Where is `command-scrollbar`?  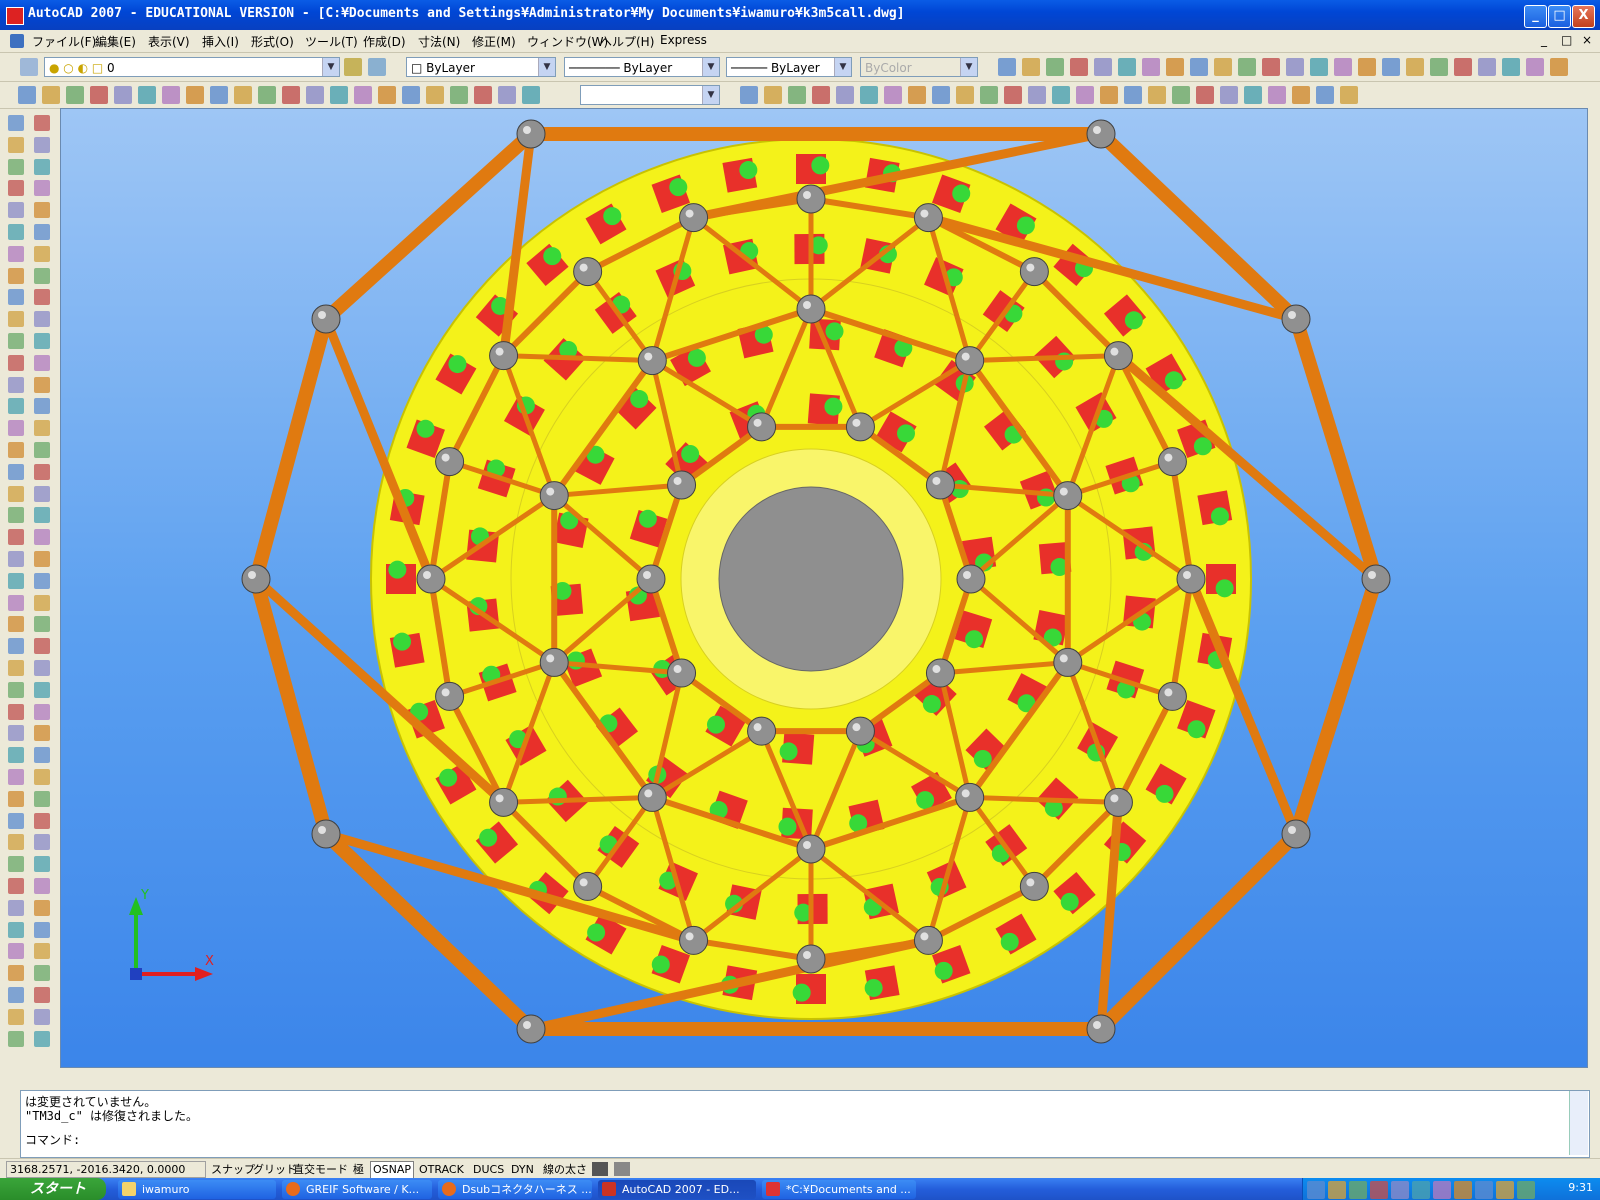 command-scrollbar is located at coordinates (1578, 1123).